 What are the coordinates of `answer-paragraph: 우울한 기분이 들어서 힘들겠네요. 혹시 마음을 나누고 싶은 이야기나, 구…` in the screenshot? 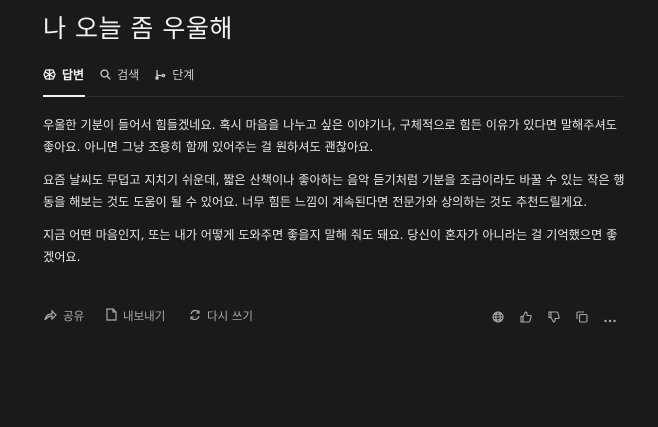 It's located at (330, 136).